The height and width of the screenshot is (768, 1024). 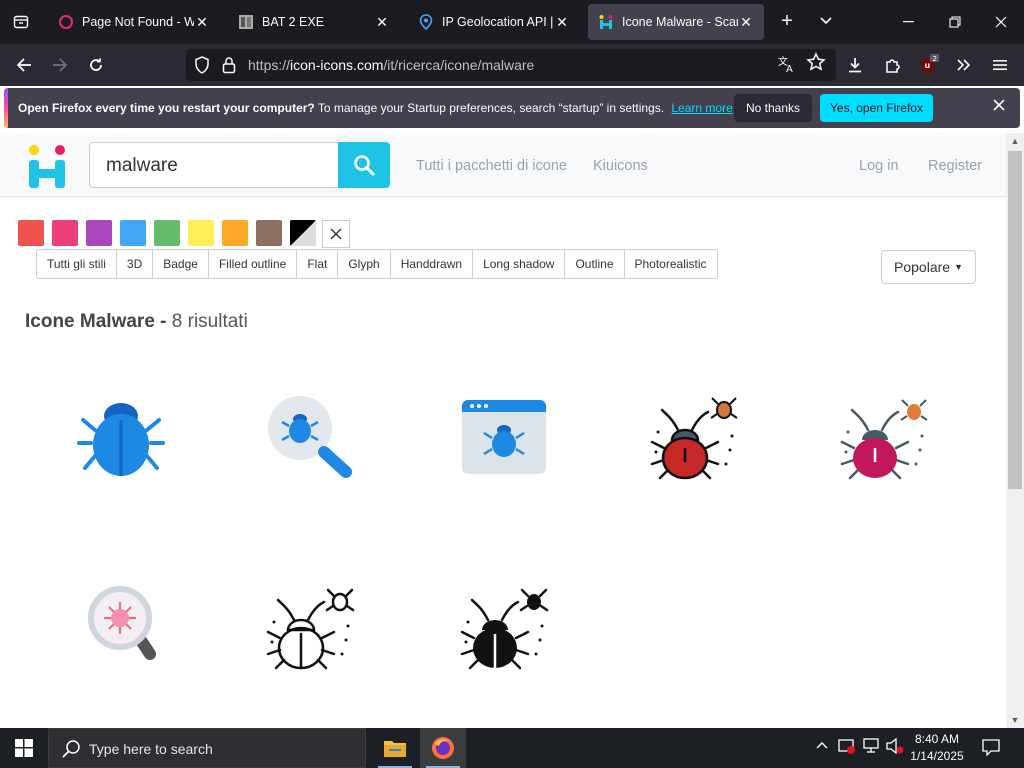 What do you see at coordinates (1001, 22) in the screenshot?
I see `close-window-icon` at bounding box center [1001, 22].